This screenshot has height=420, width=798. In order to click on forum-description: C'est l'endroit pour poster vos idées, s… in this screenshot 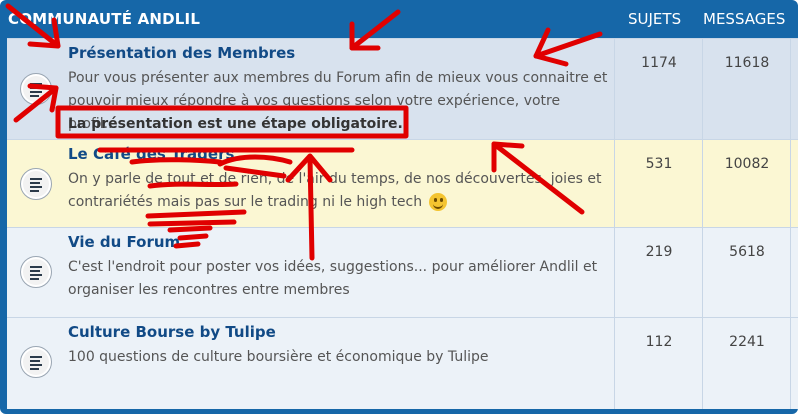, I will do `click(333, 278)`.